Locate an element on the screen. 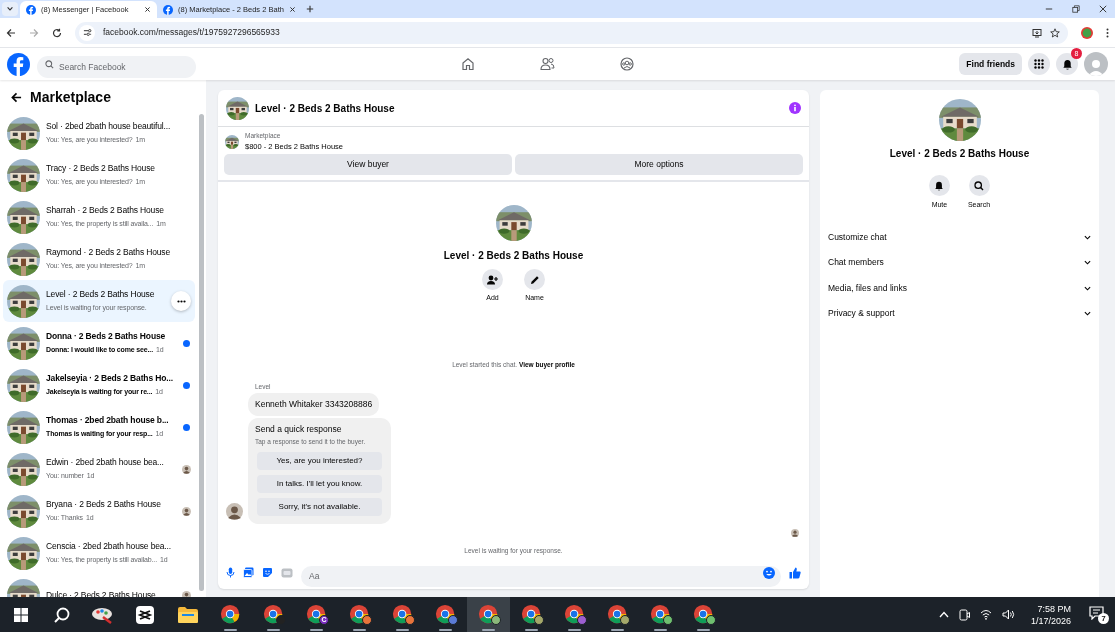  star-icon is located at coordinates (1055, 32).